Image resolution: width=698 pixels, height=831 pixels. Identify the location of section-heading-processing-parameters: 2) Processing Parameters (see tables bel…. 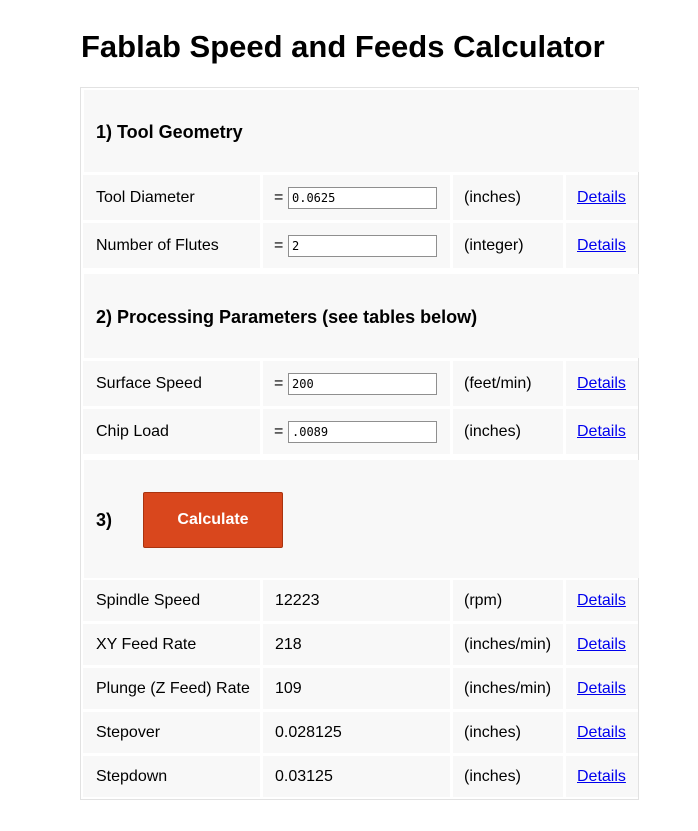
(287, 317).